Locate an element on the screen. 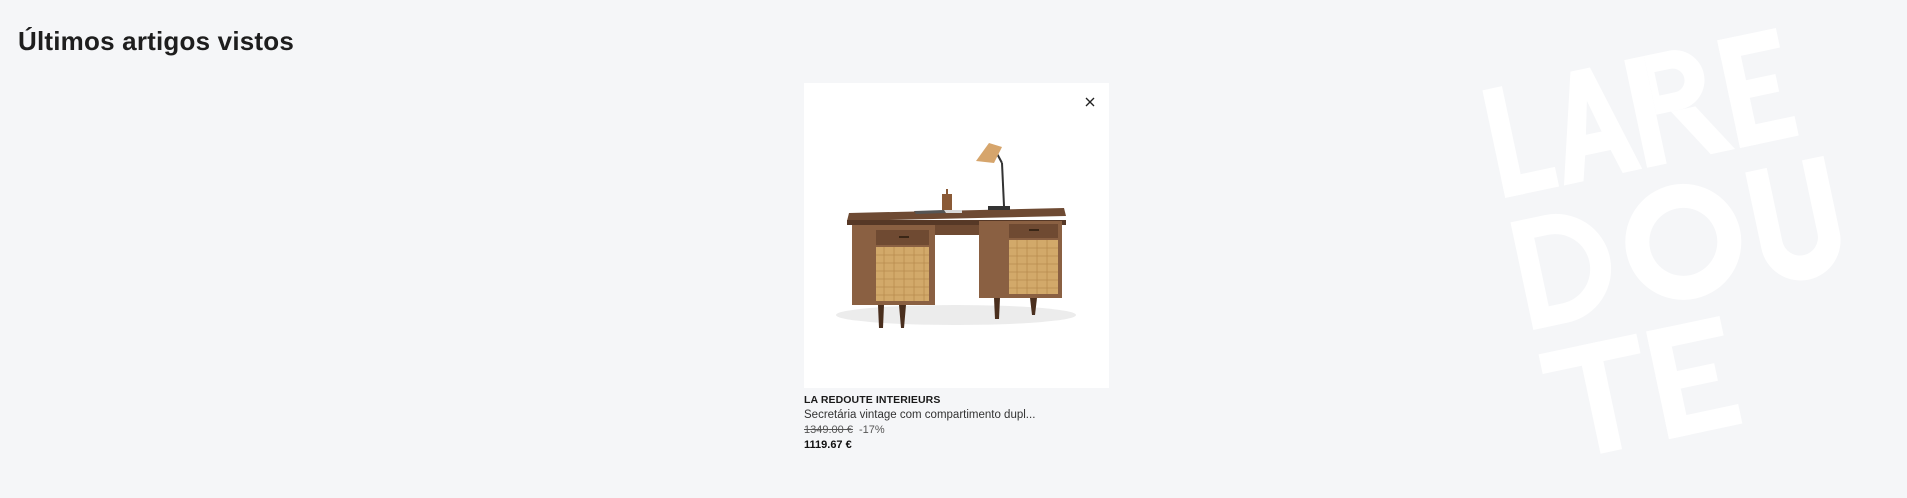  price-row: 1349.00 € -17% is located at coordinates (956, 430).